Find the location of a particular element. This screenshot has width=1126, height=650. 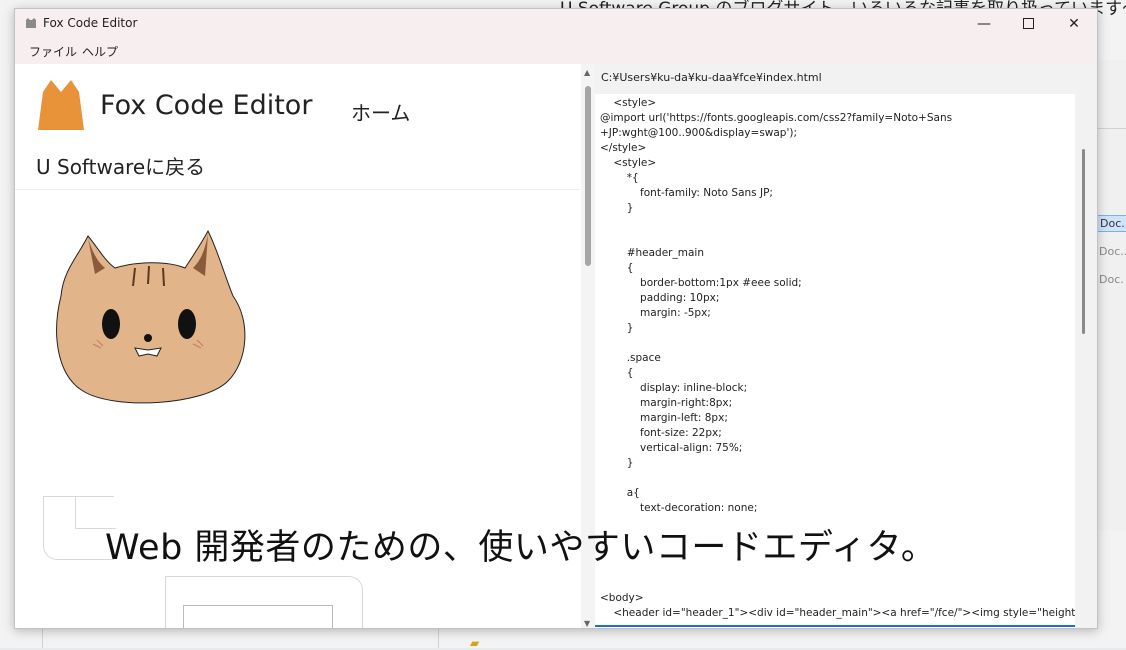

fox-logo-icon is located at coordinates (61, 105).